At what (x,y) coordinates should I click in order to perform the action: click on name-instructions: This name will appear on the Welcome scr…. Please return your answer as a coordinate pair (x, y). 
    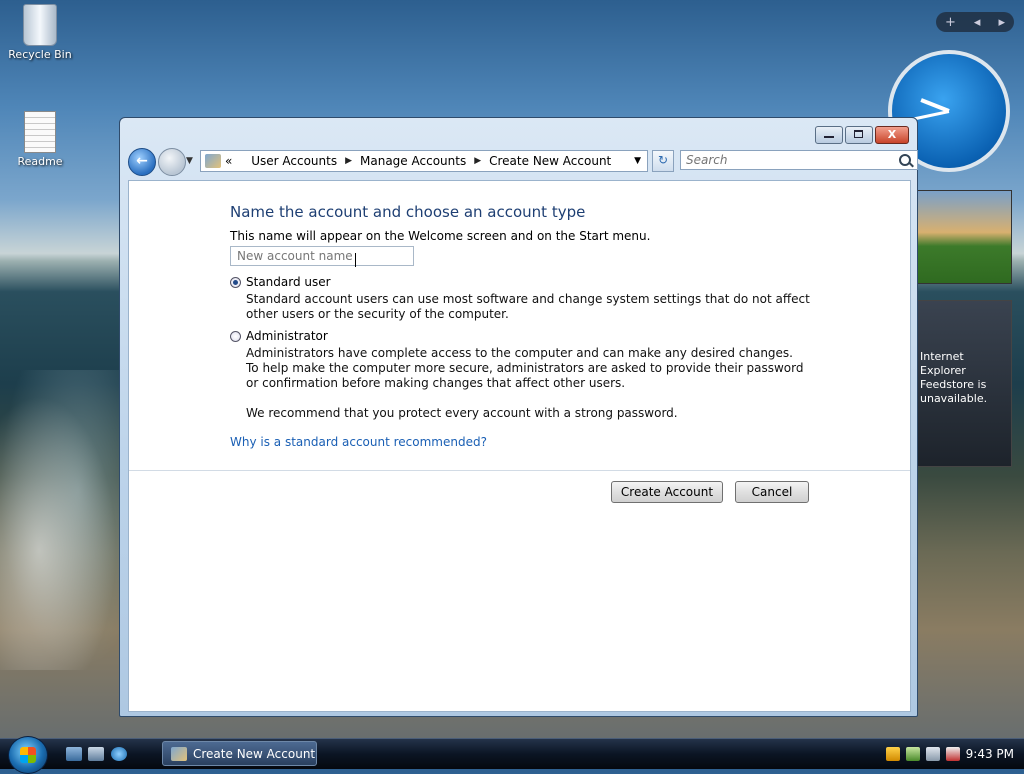
    Looking at the image, I should click on (440, 236).